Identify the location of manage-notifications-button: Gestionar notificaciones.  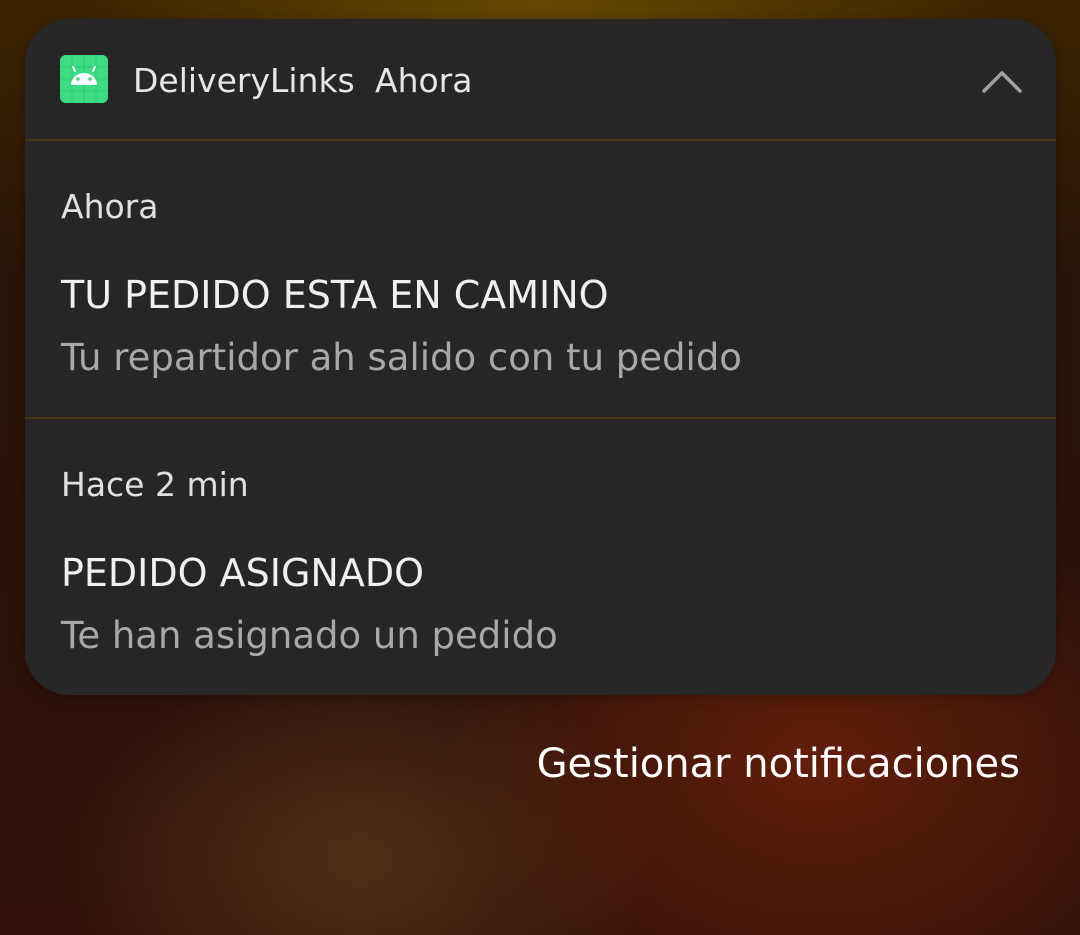
(778, 764).